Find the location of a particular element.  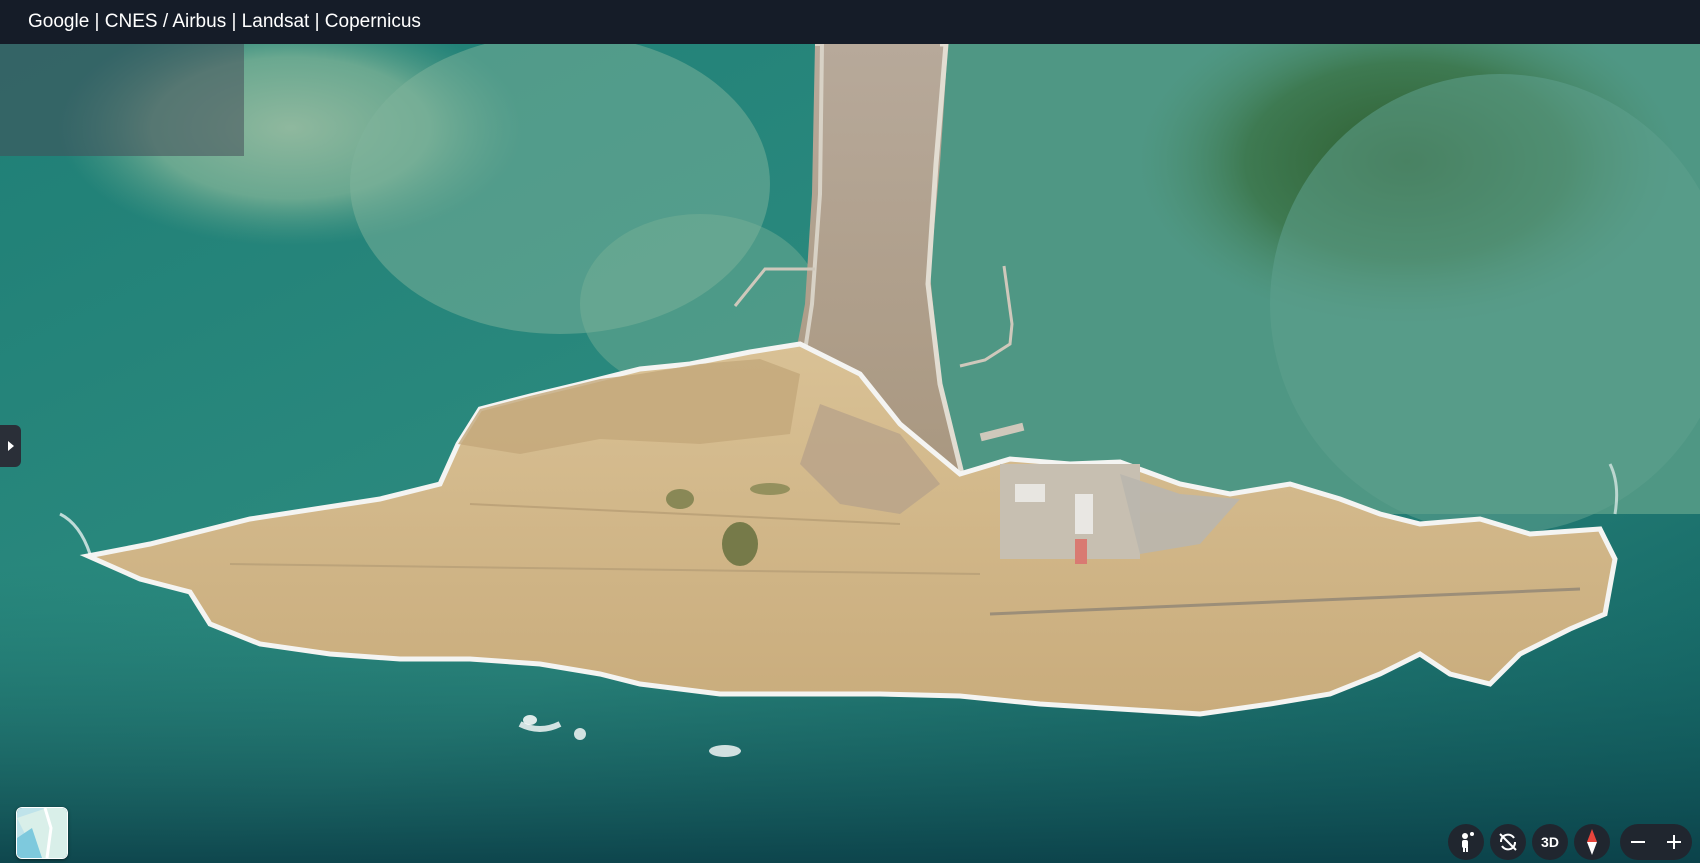

zoom-out-button is located at coordinates (1638, 842).